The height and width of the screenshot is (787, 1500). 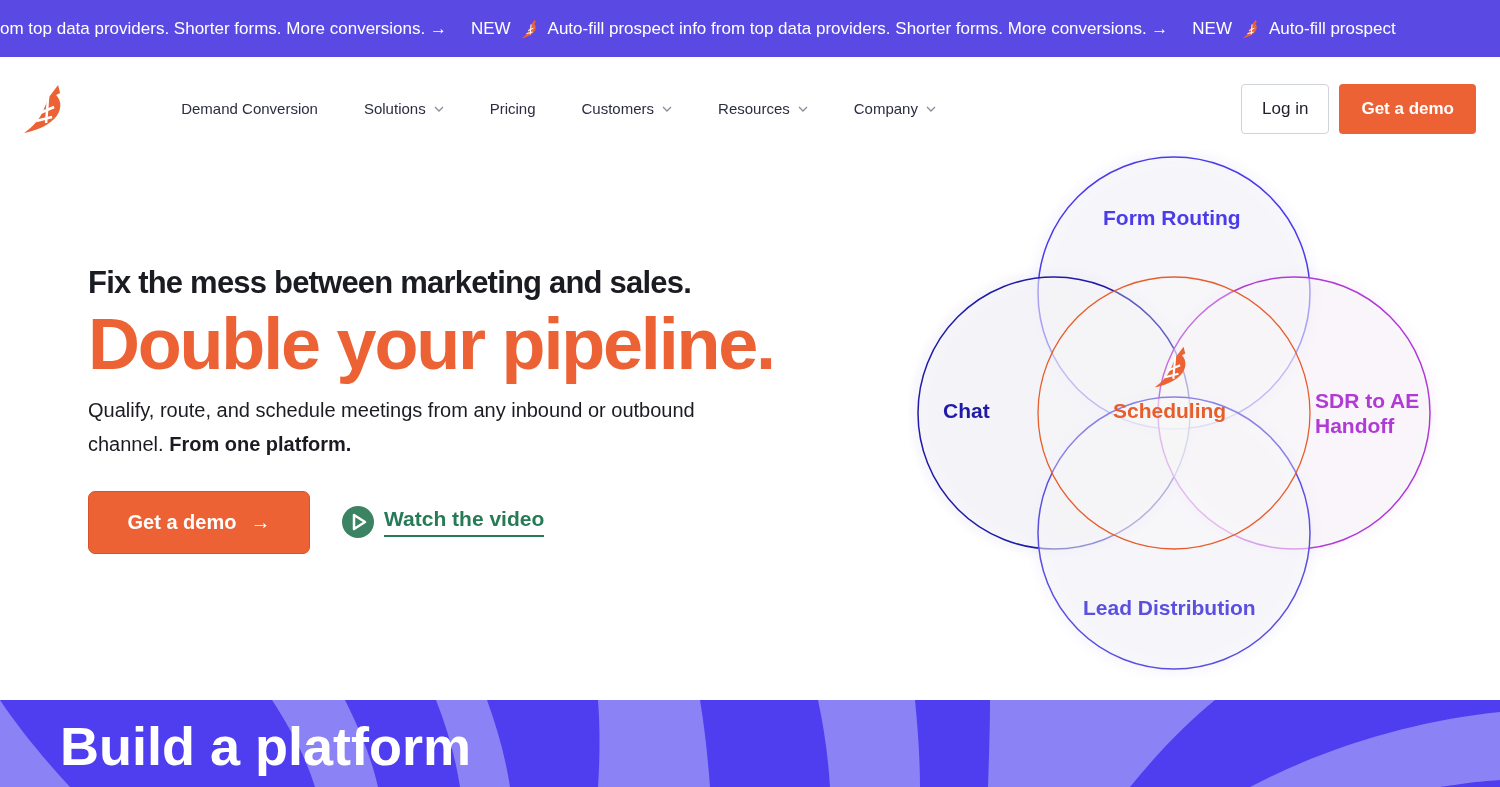 What do you see at coordinates (1285, 108) in the screenshot?
I see `login-button: Log in` at bounding box center [1285, 108].